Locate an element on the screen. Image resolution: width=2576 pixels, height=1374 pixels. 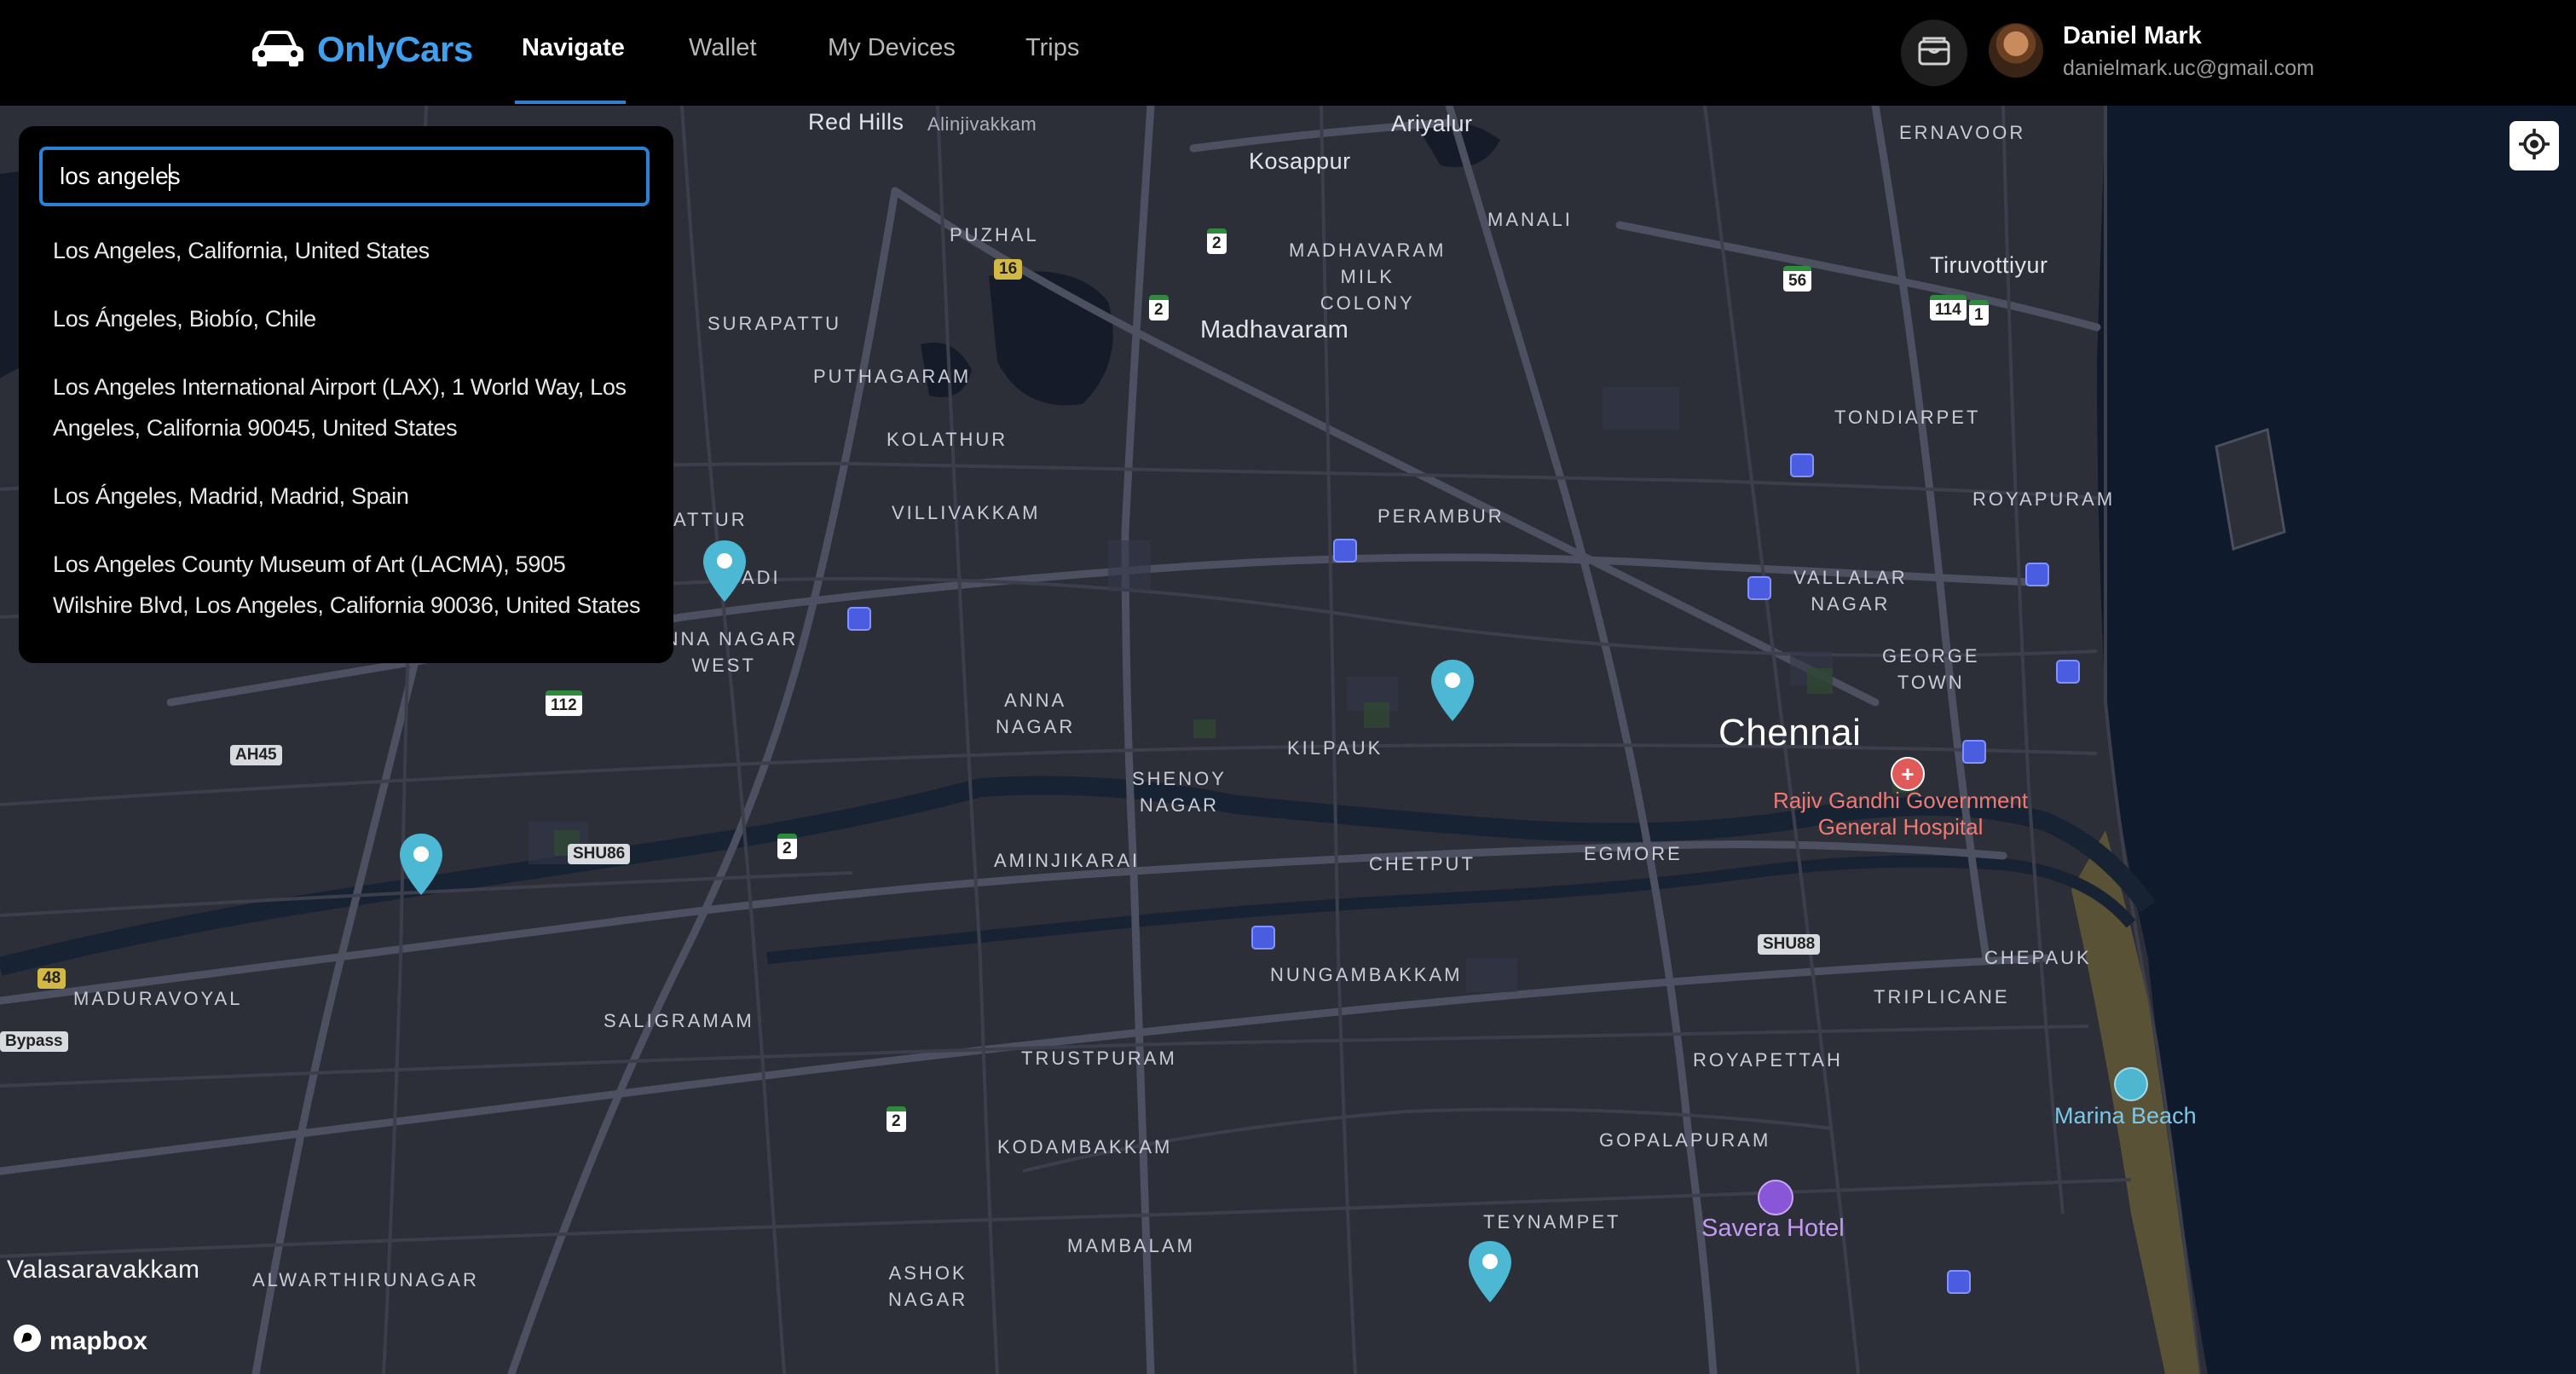
map-label-shenoy-nagar: SHENOY NAGAR is located at coordinates (1179, 792).